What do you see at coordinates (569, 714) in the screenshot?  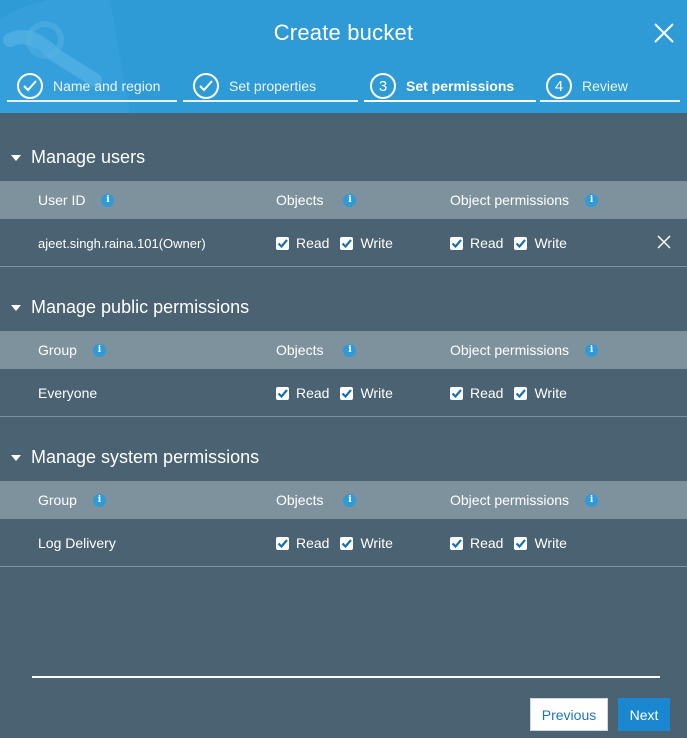 I see `previous-button: Previous` at bounding box center [569, 714].